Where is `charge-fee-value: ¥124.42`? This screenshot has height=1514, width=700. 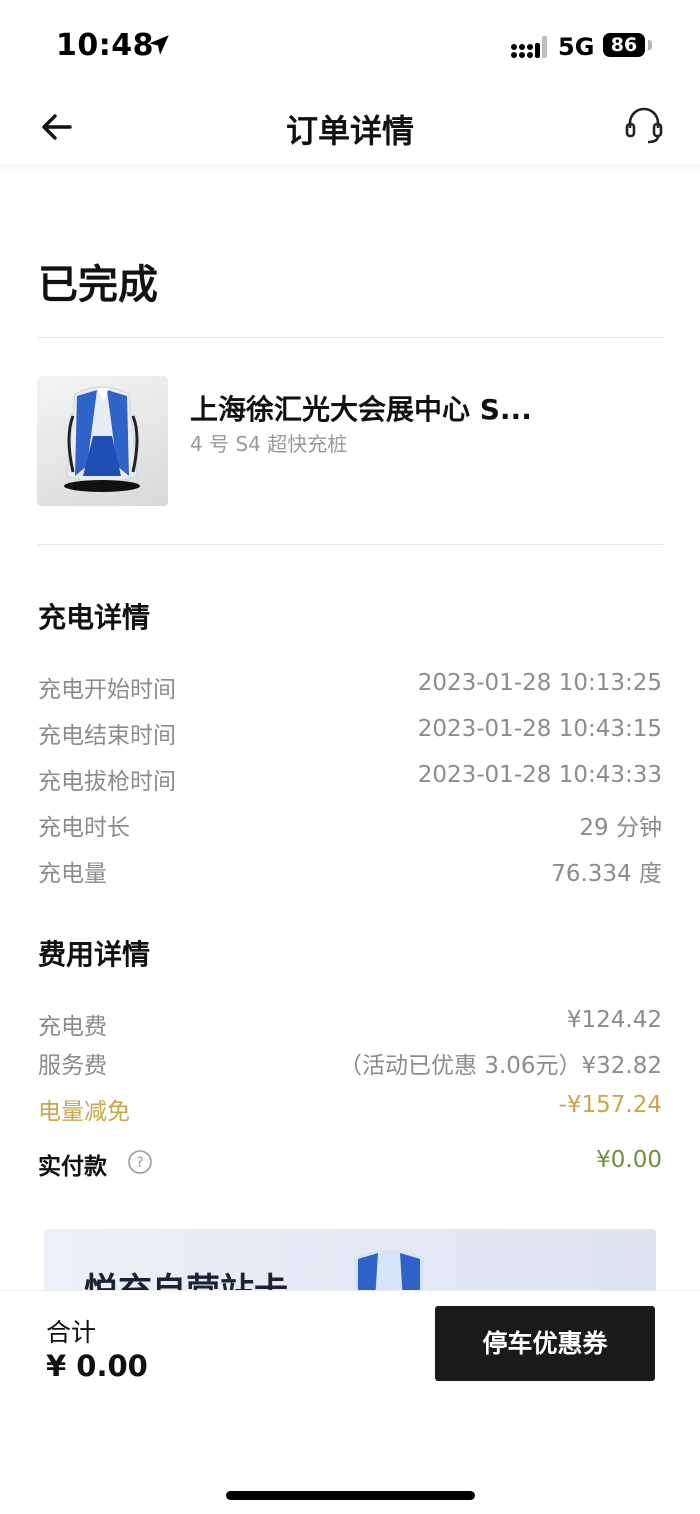 charge-fee-value: ¥124.42 is located at coordinates (614, 1020).